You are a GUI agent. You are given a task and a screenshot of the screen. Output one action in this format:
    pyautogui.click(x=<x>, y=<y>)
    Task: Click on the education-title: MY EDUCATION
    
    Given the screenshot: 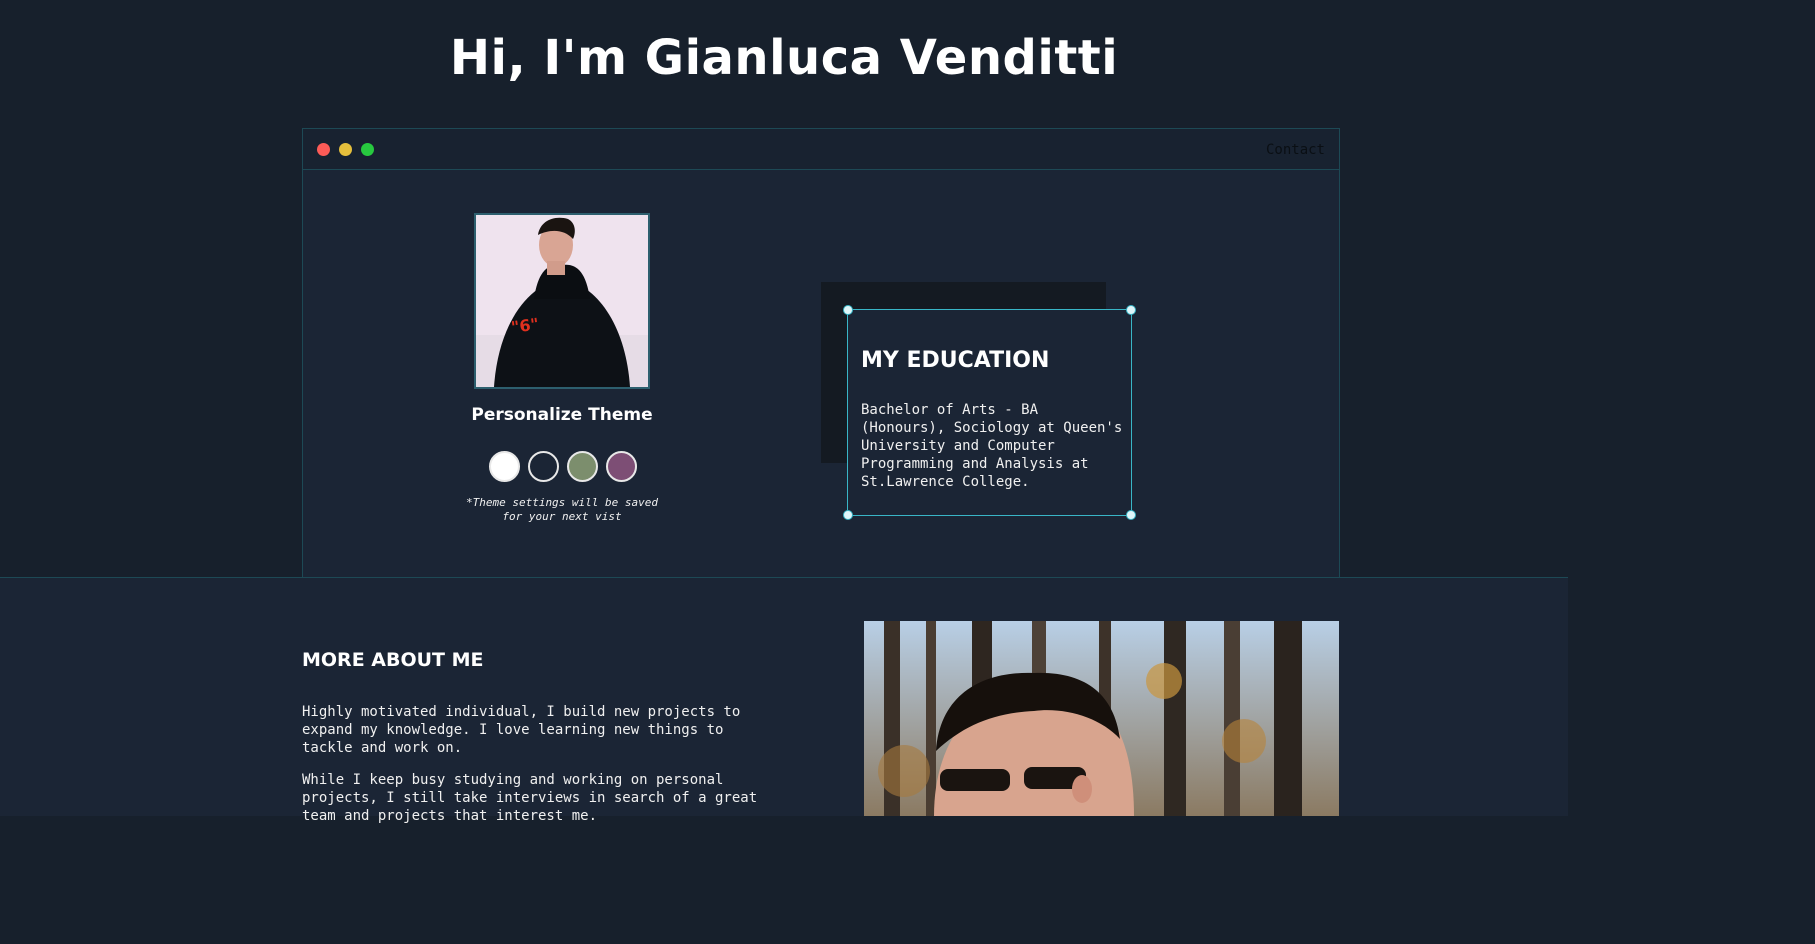 What is the action you would take?
    pyautogui.click(x=955, y=360)
    